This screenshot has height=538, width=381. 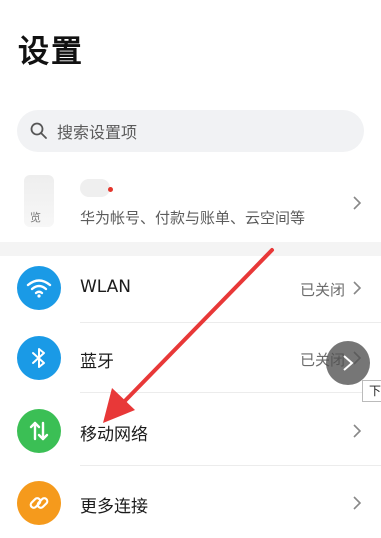 I want to click on row-label: 移动网络, so click(x=114, y=435).